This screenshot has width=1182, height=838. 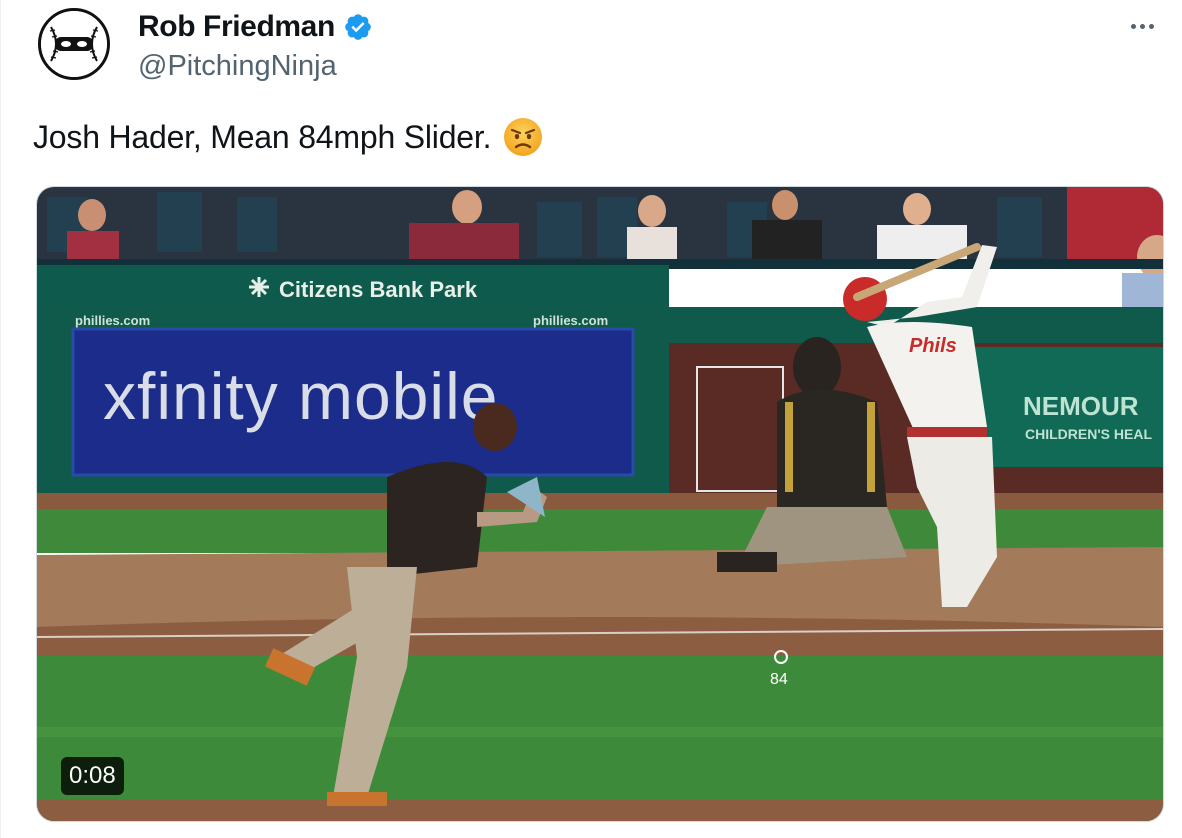 I want to click on citizens-bank-logo-icon, so click(x=259, y=287).